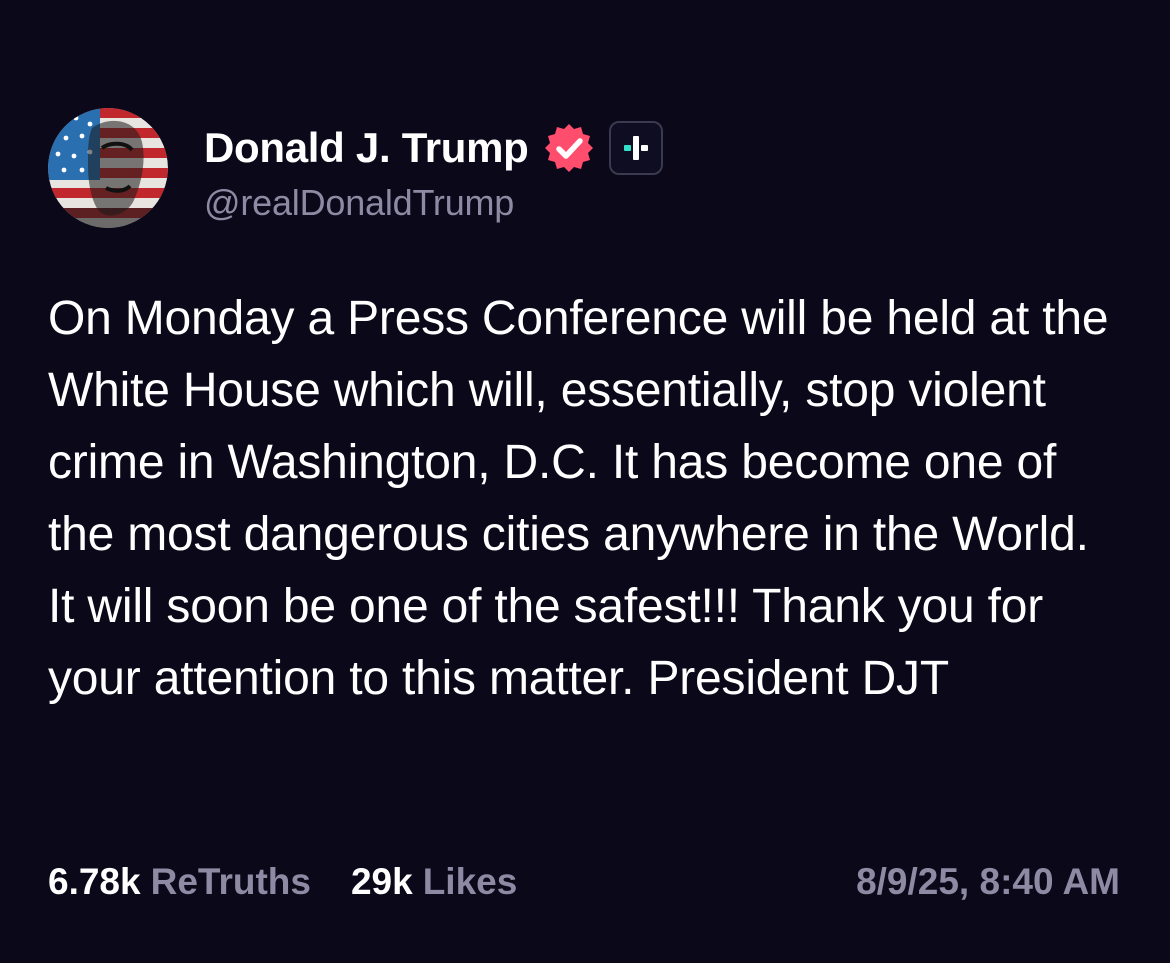  I want to click on likes-stat: 29k Likes, so click(434, 882).